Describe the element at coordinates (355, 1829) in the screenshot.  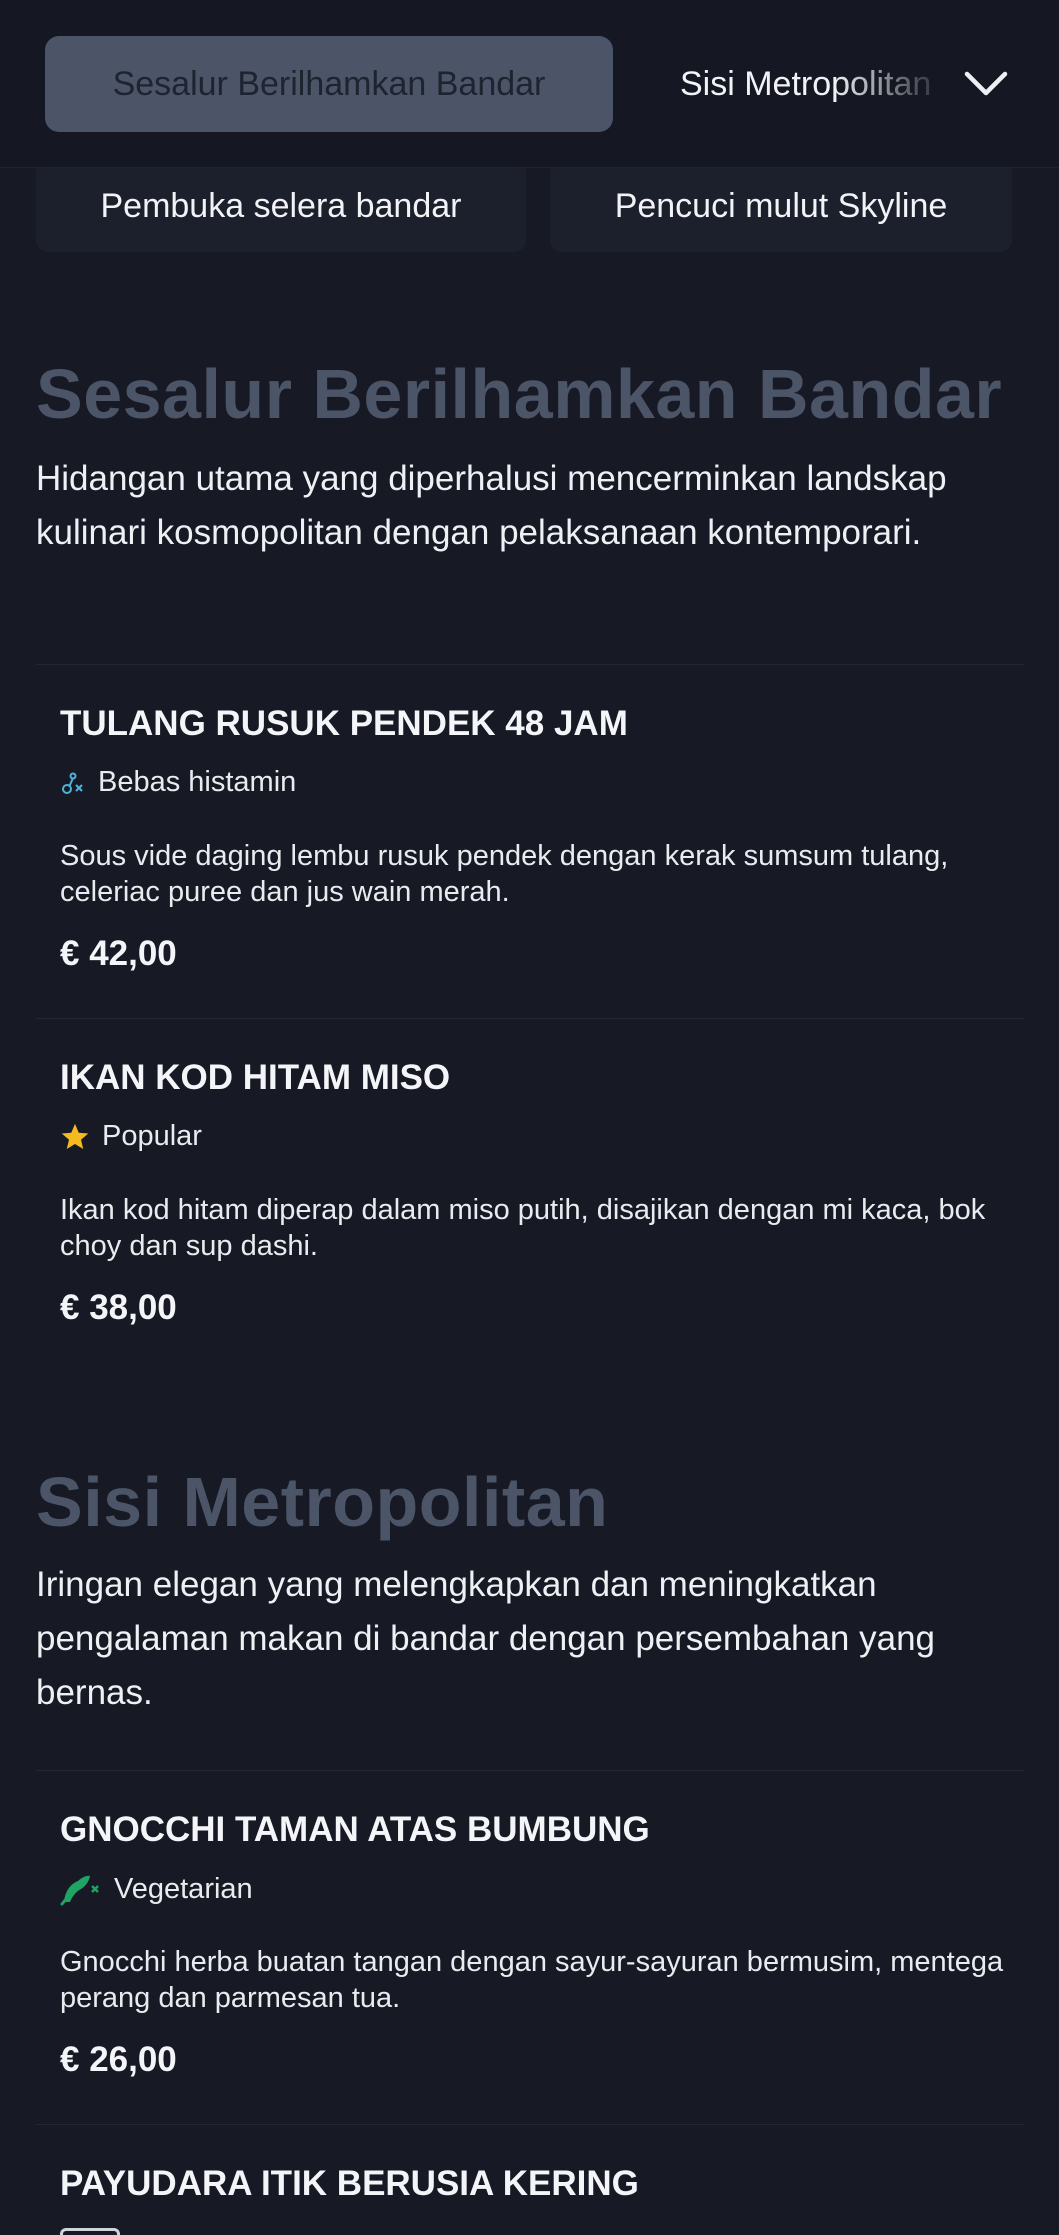
I see `item-name: GNOCCHI TAMAN ATAS BUMBUNG` at that location.